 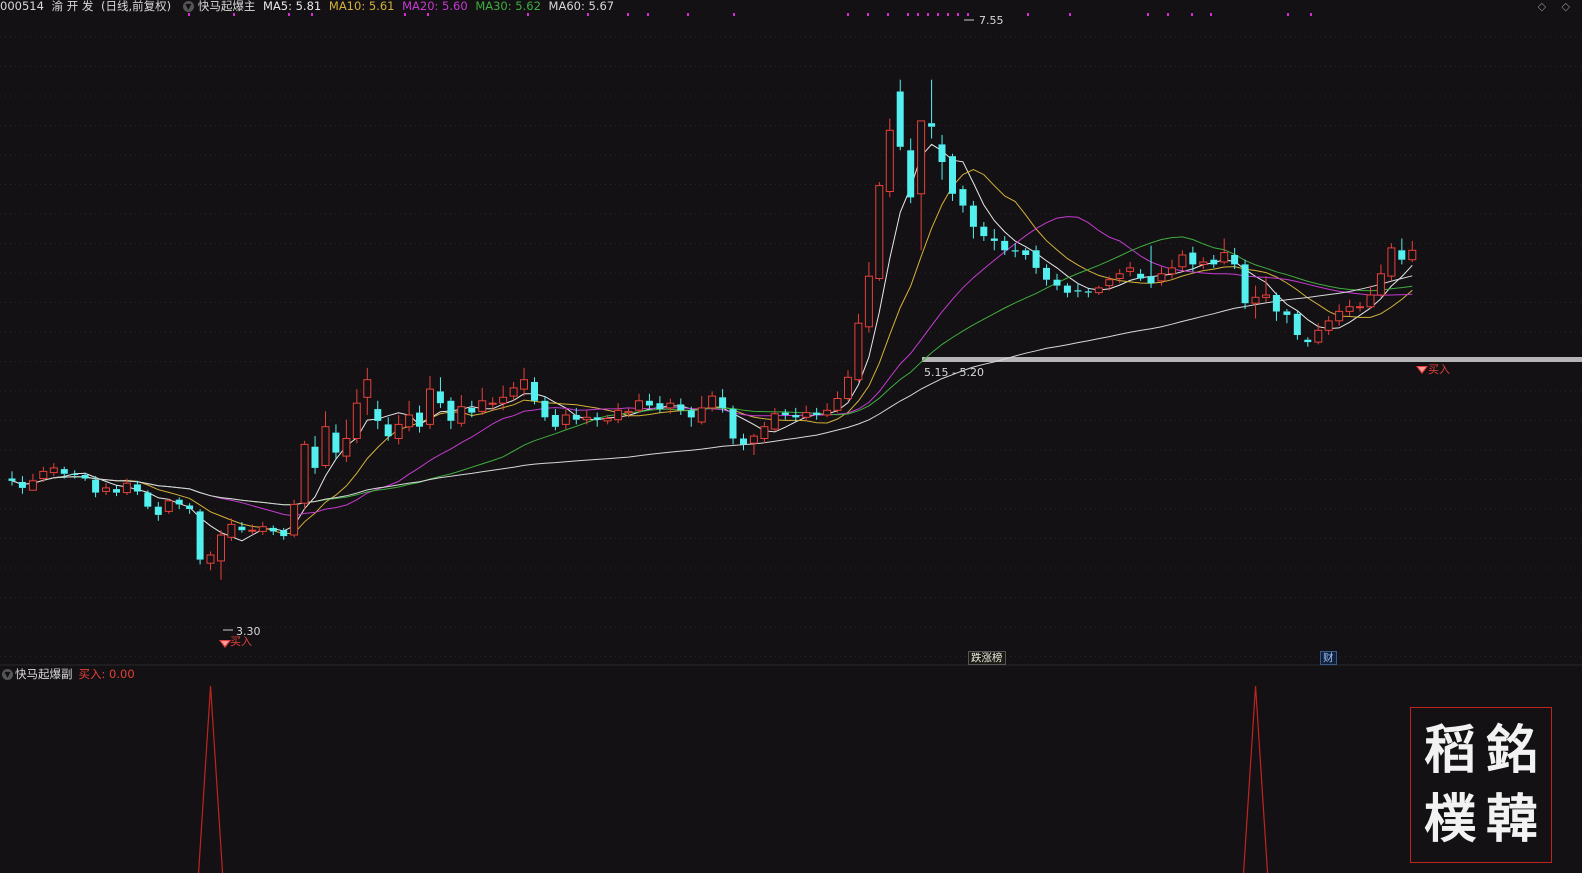 What do you see at coordinates (1328, 658) in the screenshot?
I see `financial-tag: 财` at bounding box center [1328, 658].